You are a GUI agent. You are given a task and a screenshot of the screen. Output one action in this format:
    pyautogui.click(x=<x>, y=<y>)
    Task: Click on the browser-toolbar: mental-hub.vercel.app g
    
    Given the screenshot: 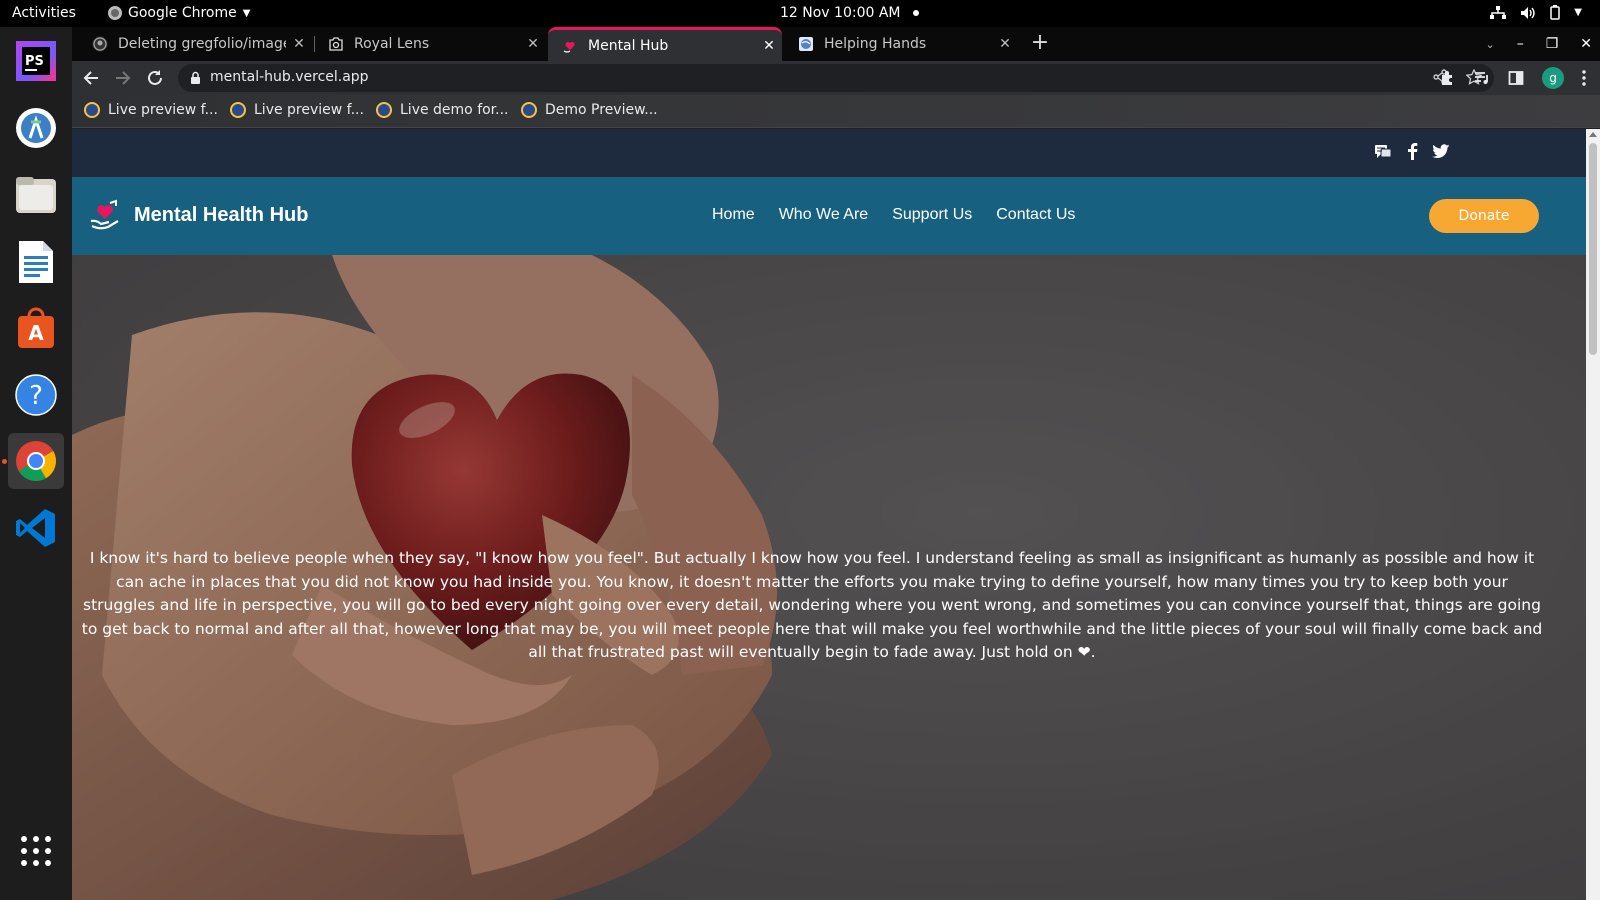 What is the action you would take?
    pyautogui.click(x=836, y=78)
    